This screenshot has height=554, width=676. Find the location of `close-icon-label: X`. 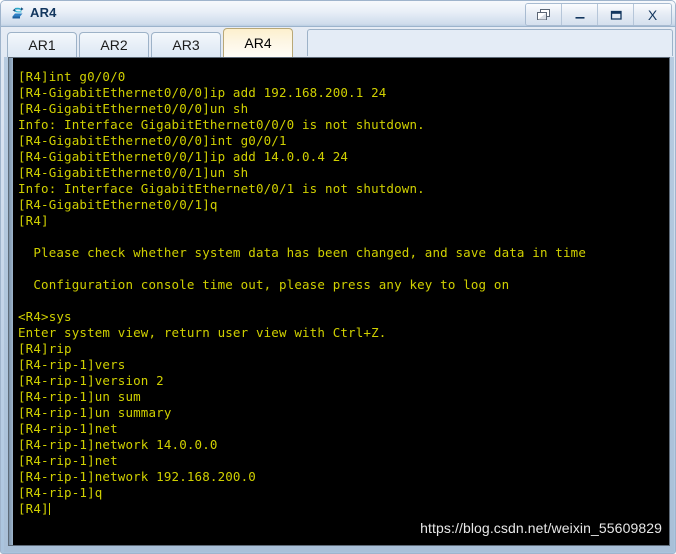

close-icon-label: X is located at coordinates (652, 14).